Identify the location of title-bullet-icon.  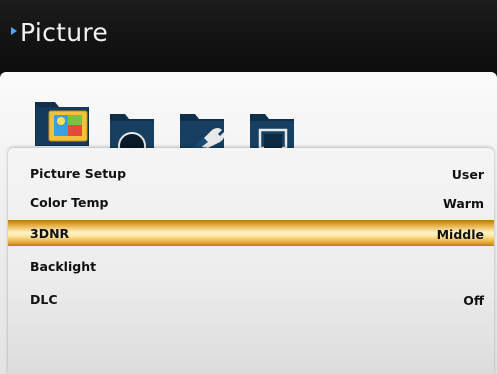
(14, 31).